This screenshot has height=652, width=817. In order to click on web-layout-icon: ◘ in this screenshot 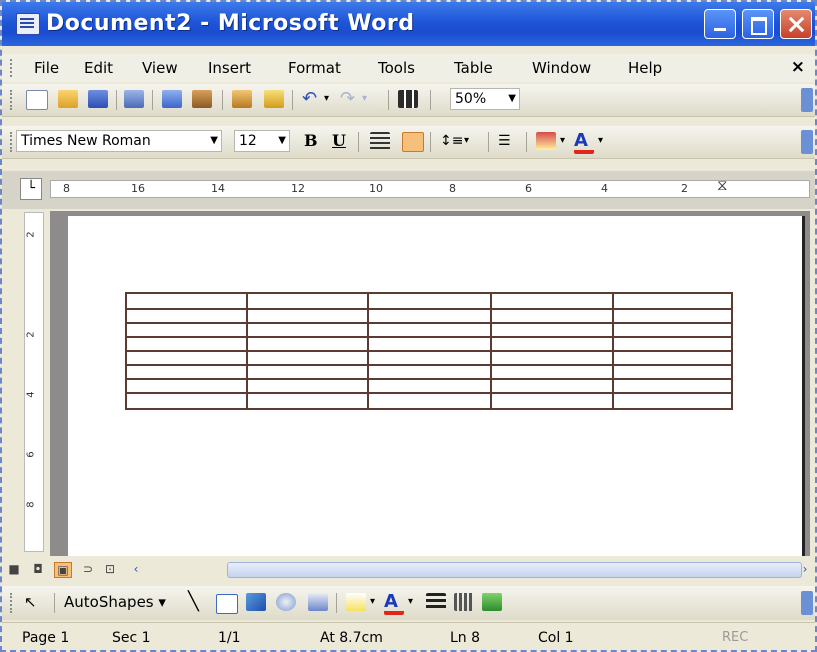, I will do `click(38, 569)`.